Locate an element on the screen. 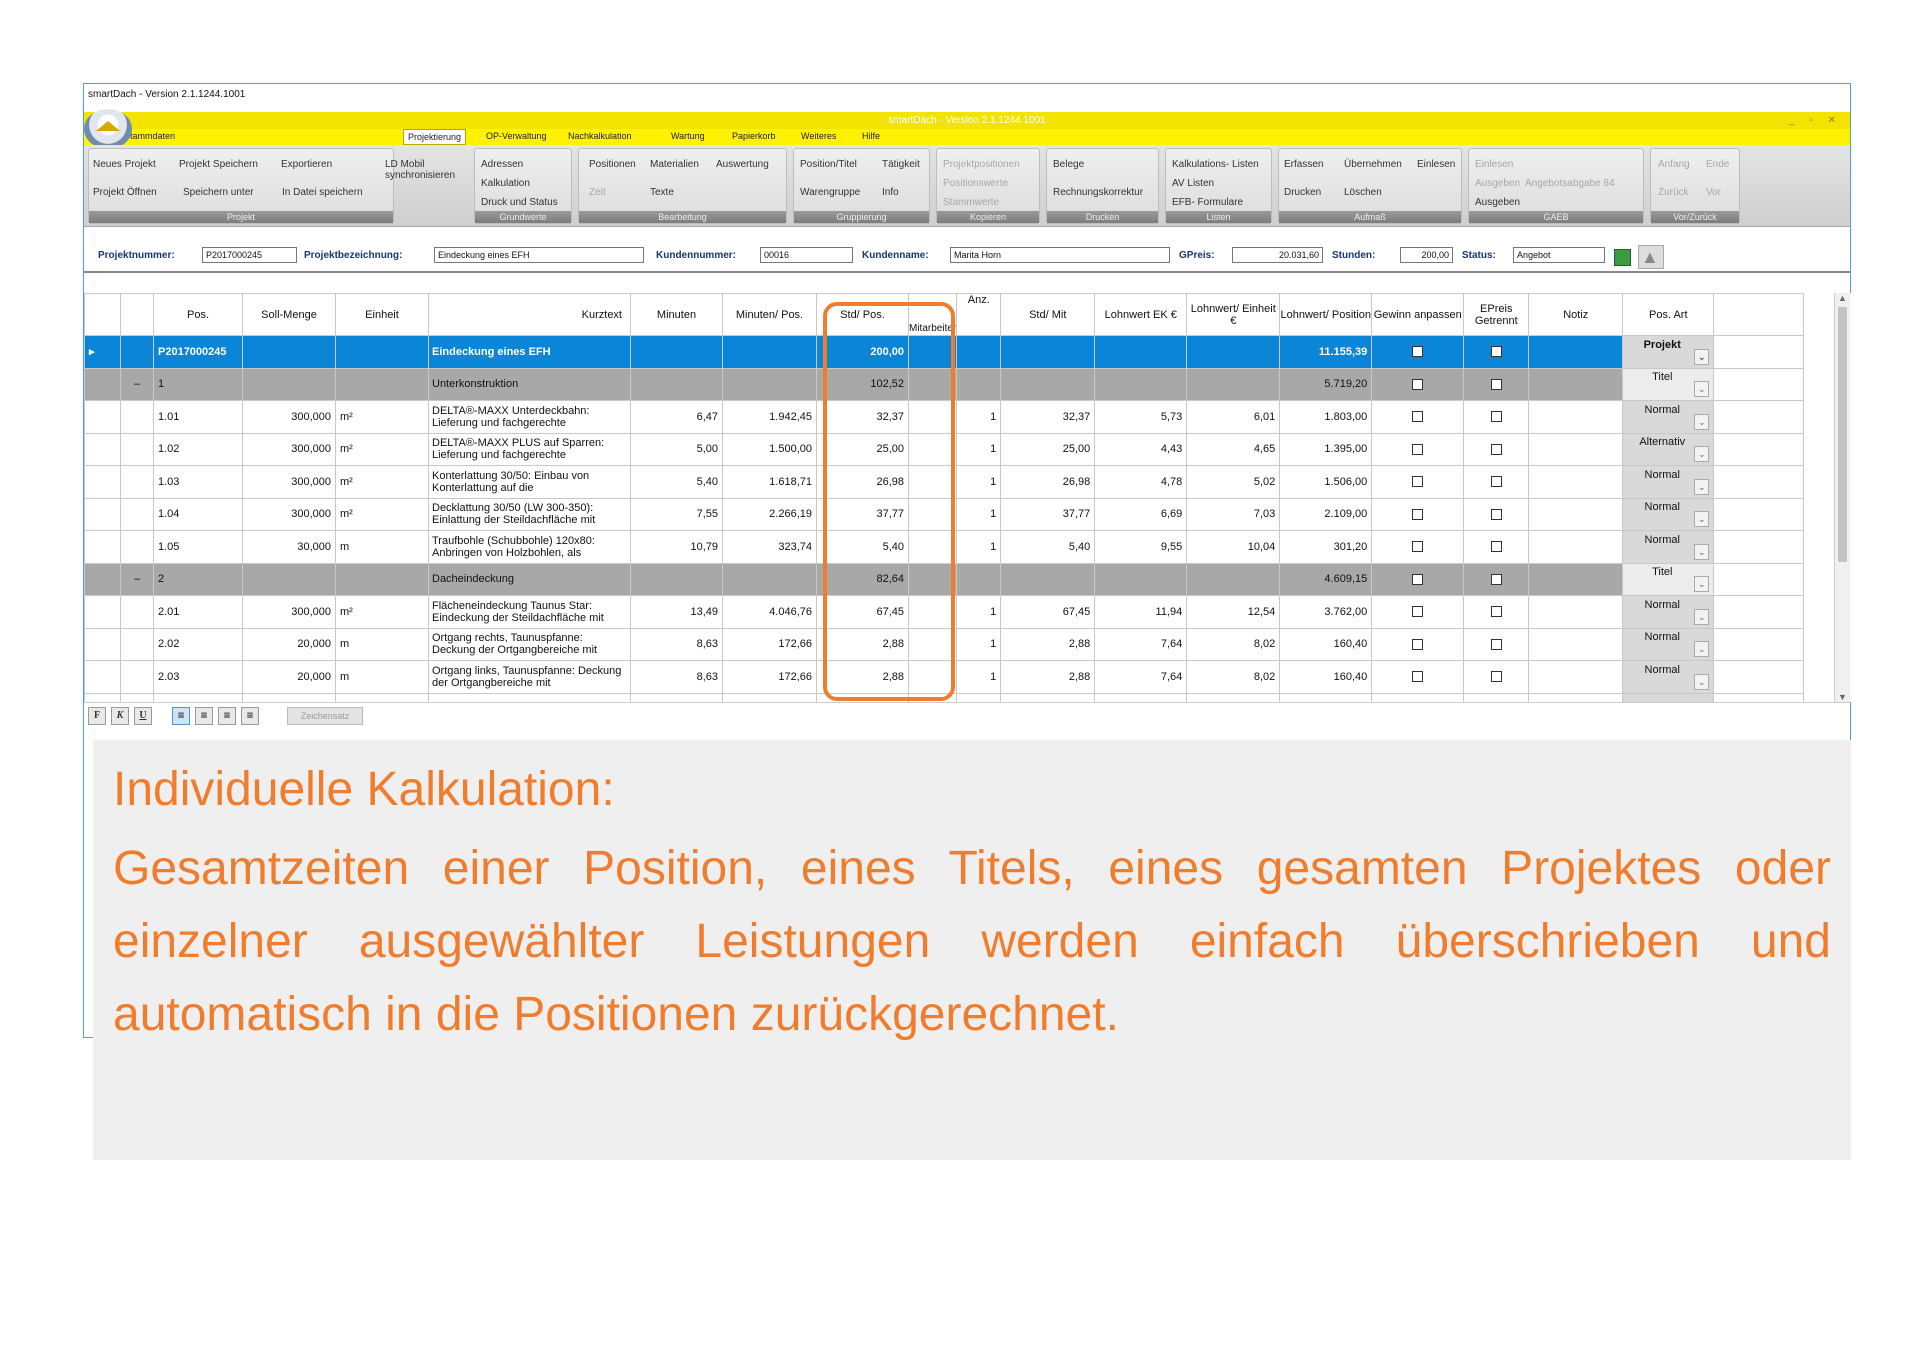 The width and height of the screenshot is (1920, 1357). align-left-icon: ≡ is located at coordinates (181, 716).